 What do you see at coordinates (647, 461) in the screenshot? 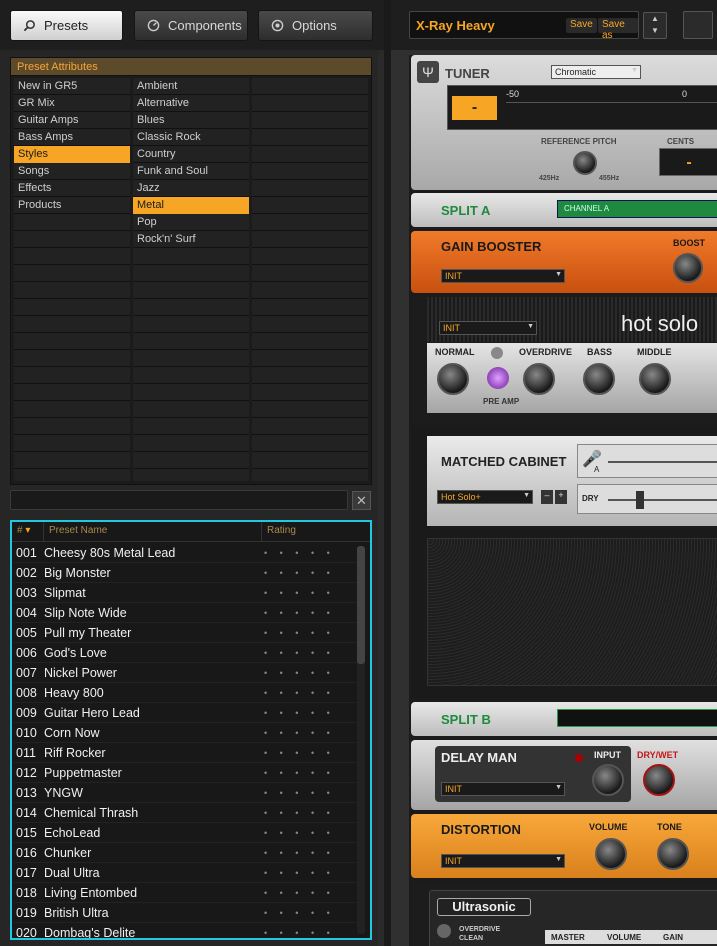
I see `mic-position-control: 🎤 A` at bounding box center [647, 461].